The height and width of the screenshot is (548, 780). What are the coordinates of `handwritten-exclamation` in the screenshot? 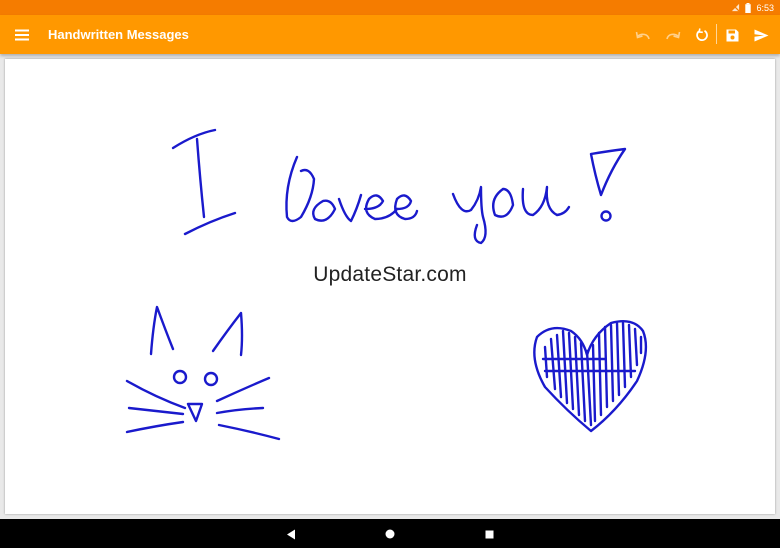 It's located at (608, 184).